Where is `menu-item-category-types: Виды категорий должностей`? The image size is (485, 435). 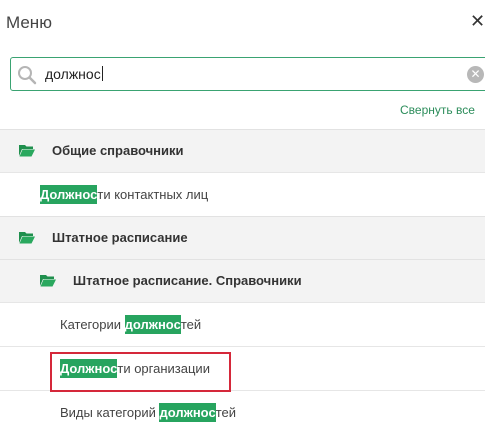 menu-item-category-types: Виды категорий должностей is located at coordinates (242, 412).